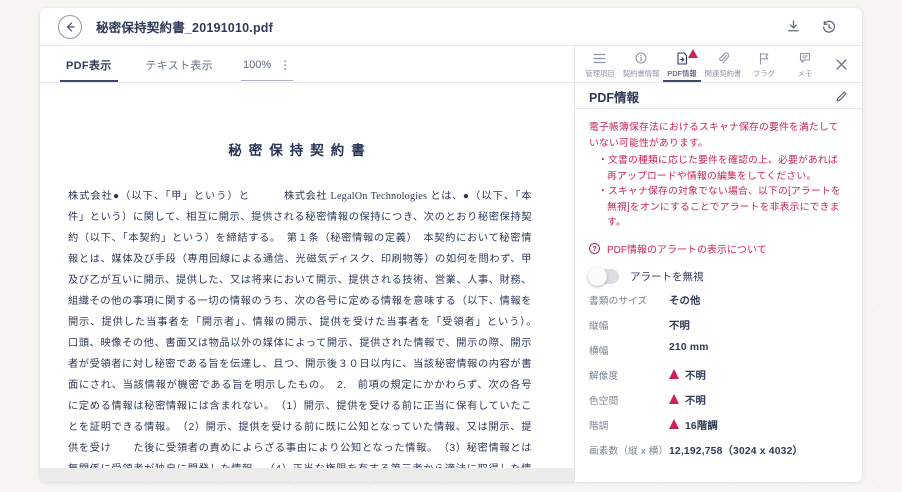 This screenshot has width=902, height=492. I want to click on arrow-left-icon, so click(70, 26).